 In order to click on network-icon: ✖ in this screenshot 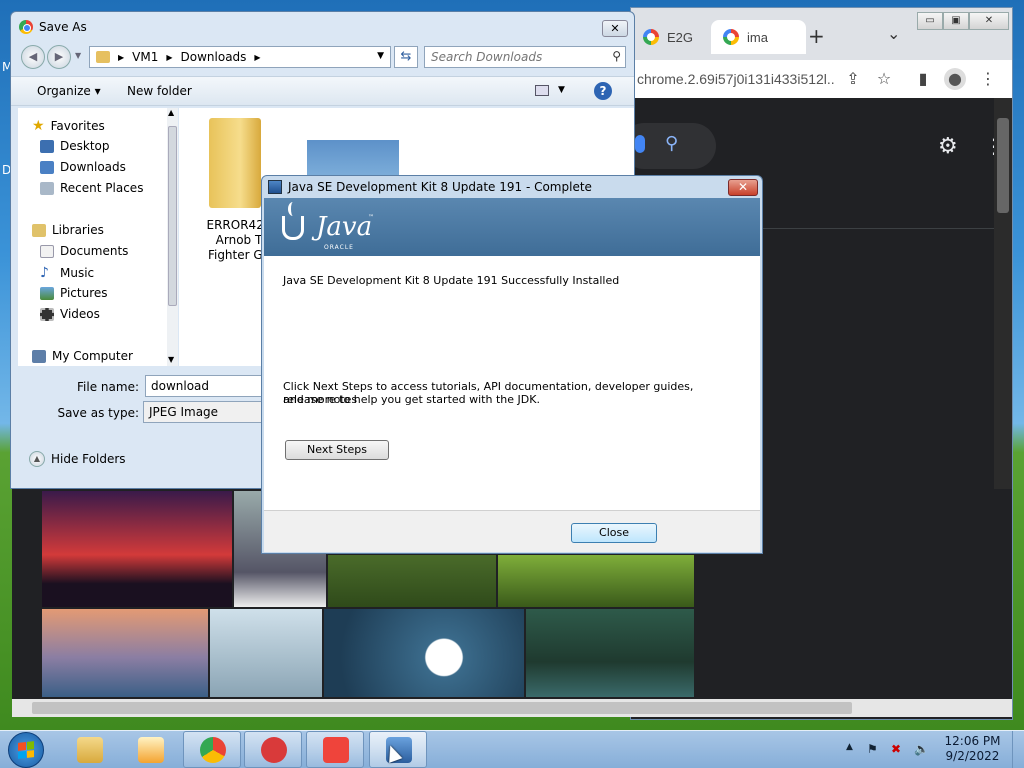, I will do `click(896, 749)`.